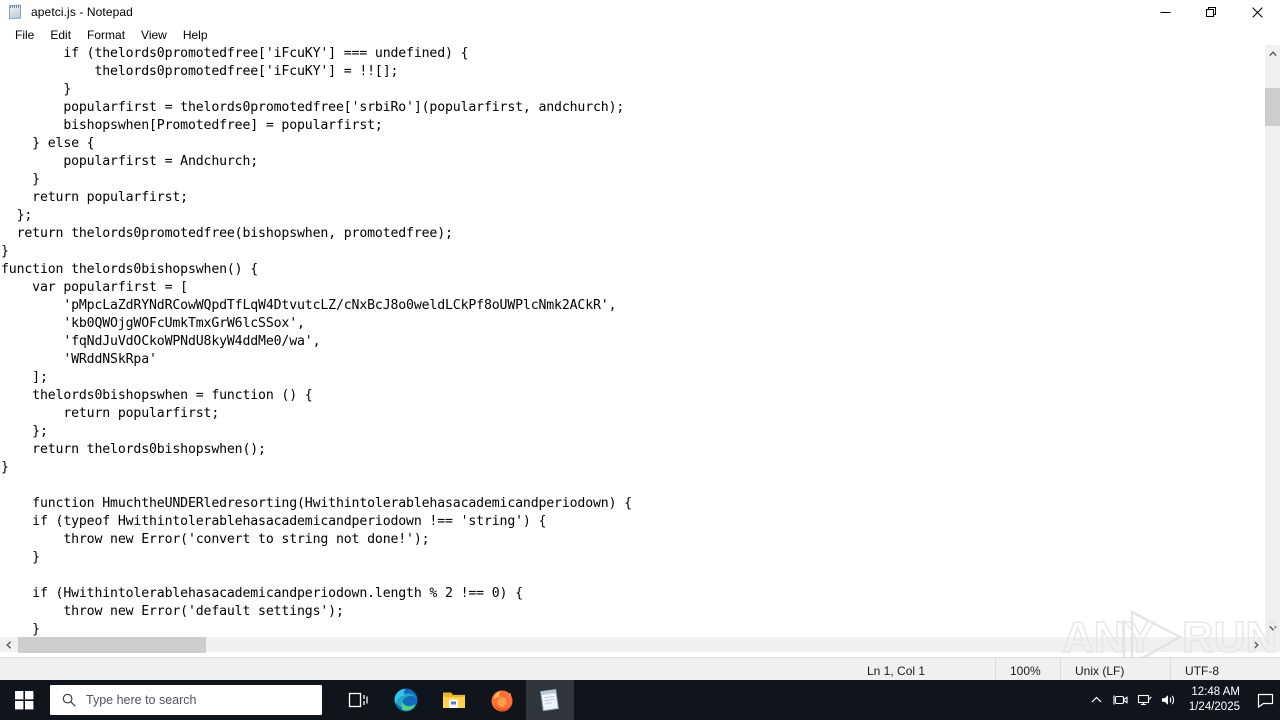  What do you see at coordinates (133, 449) in the screenshot?
I see `code-line: return thelords0bishopswhen();` at bounding box center [133, 449].